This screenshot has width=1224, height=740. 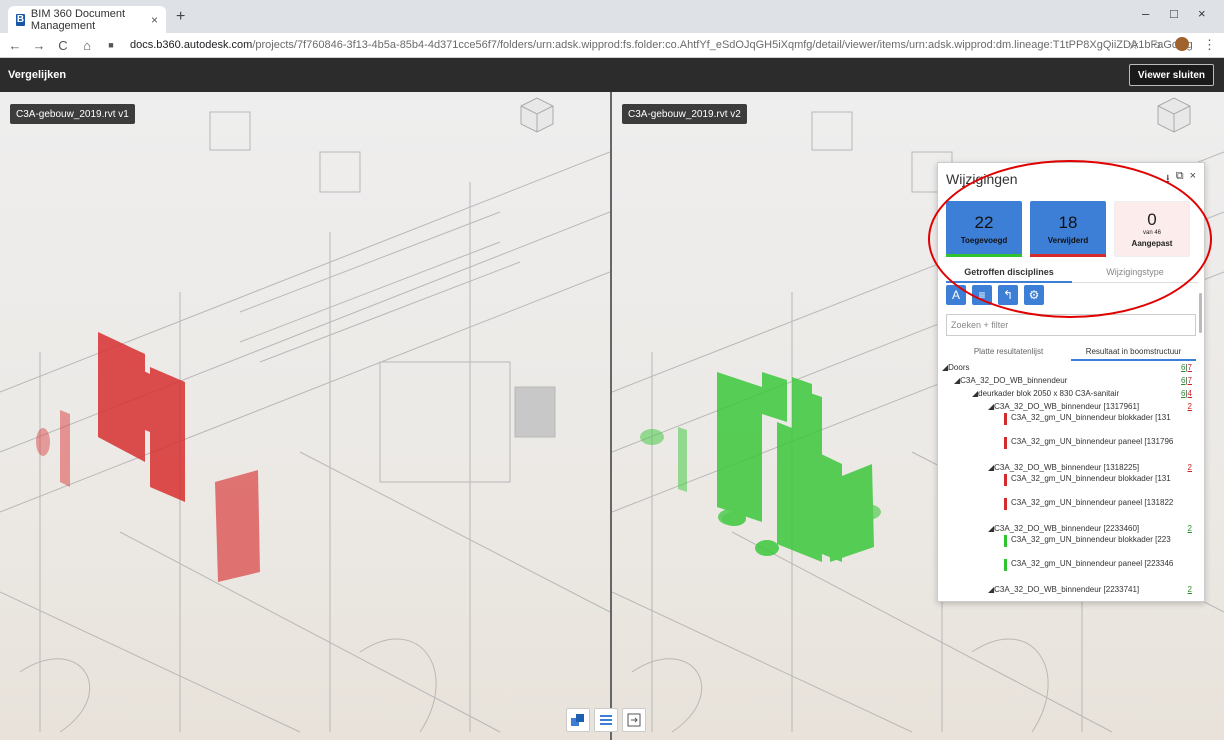 I want to click on tree-leaf-item: C3A_32_gm_UN_binnendeur paneel [131822, so click(x=1068, y=510).